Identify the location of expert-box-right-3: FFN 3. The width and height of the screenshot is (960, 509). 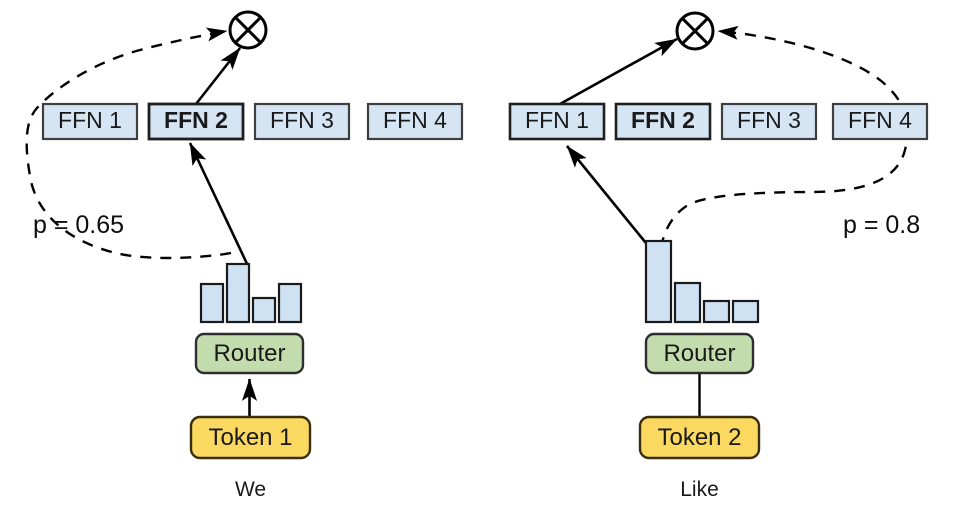
(769, 121).